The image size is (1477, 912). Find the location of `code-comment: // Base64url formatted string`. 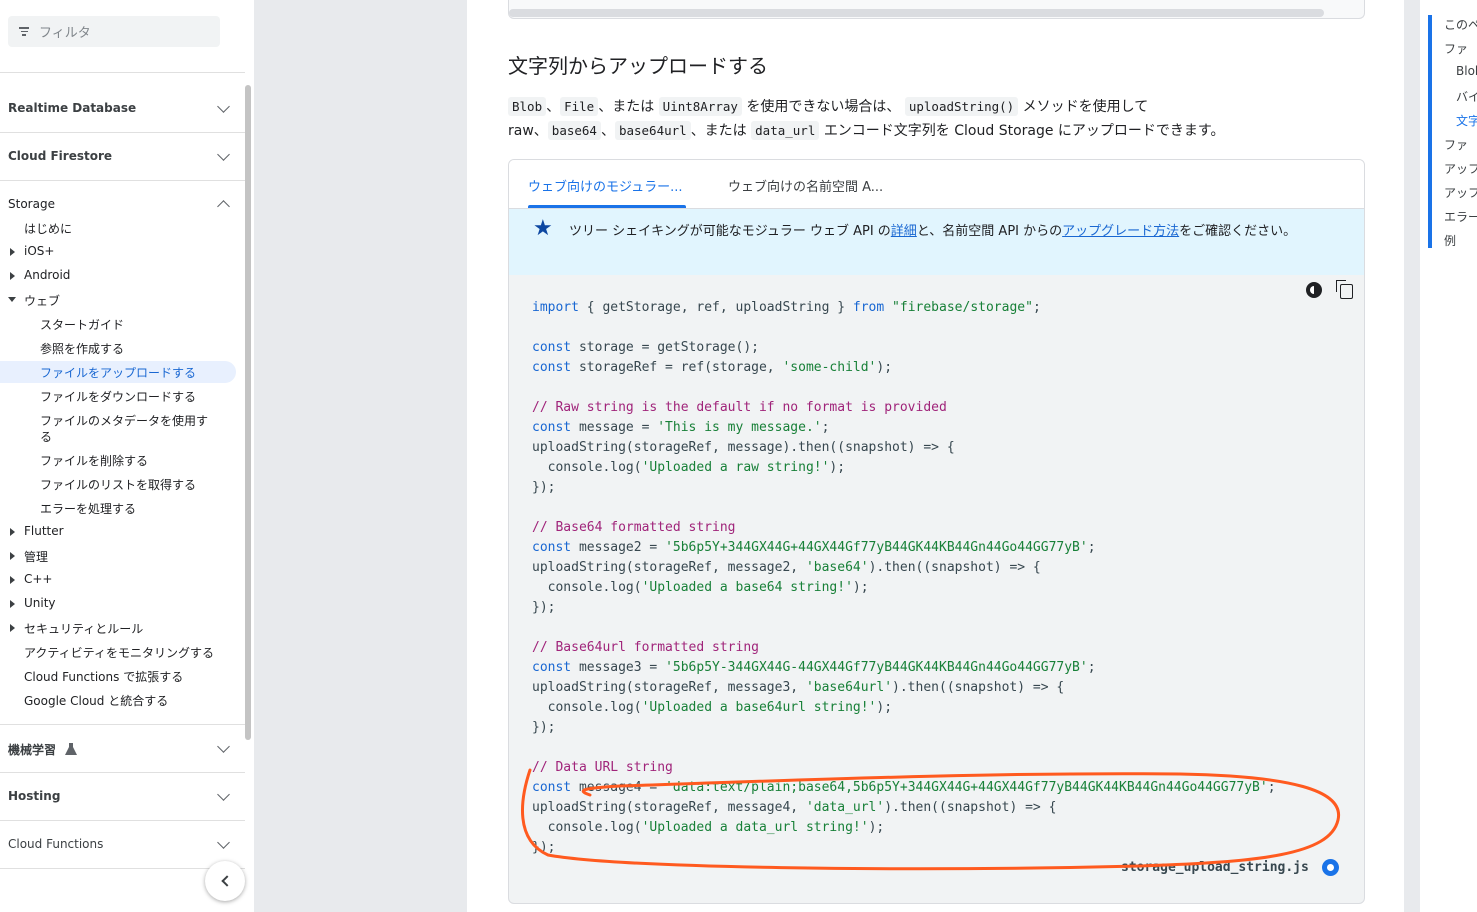

code-comment: // Base64url formatted string is located at coordinates (645, 647).